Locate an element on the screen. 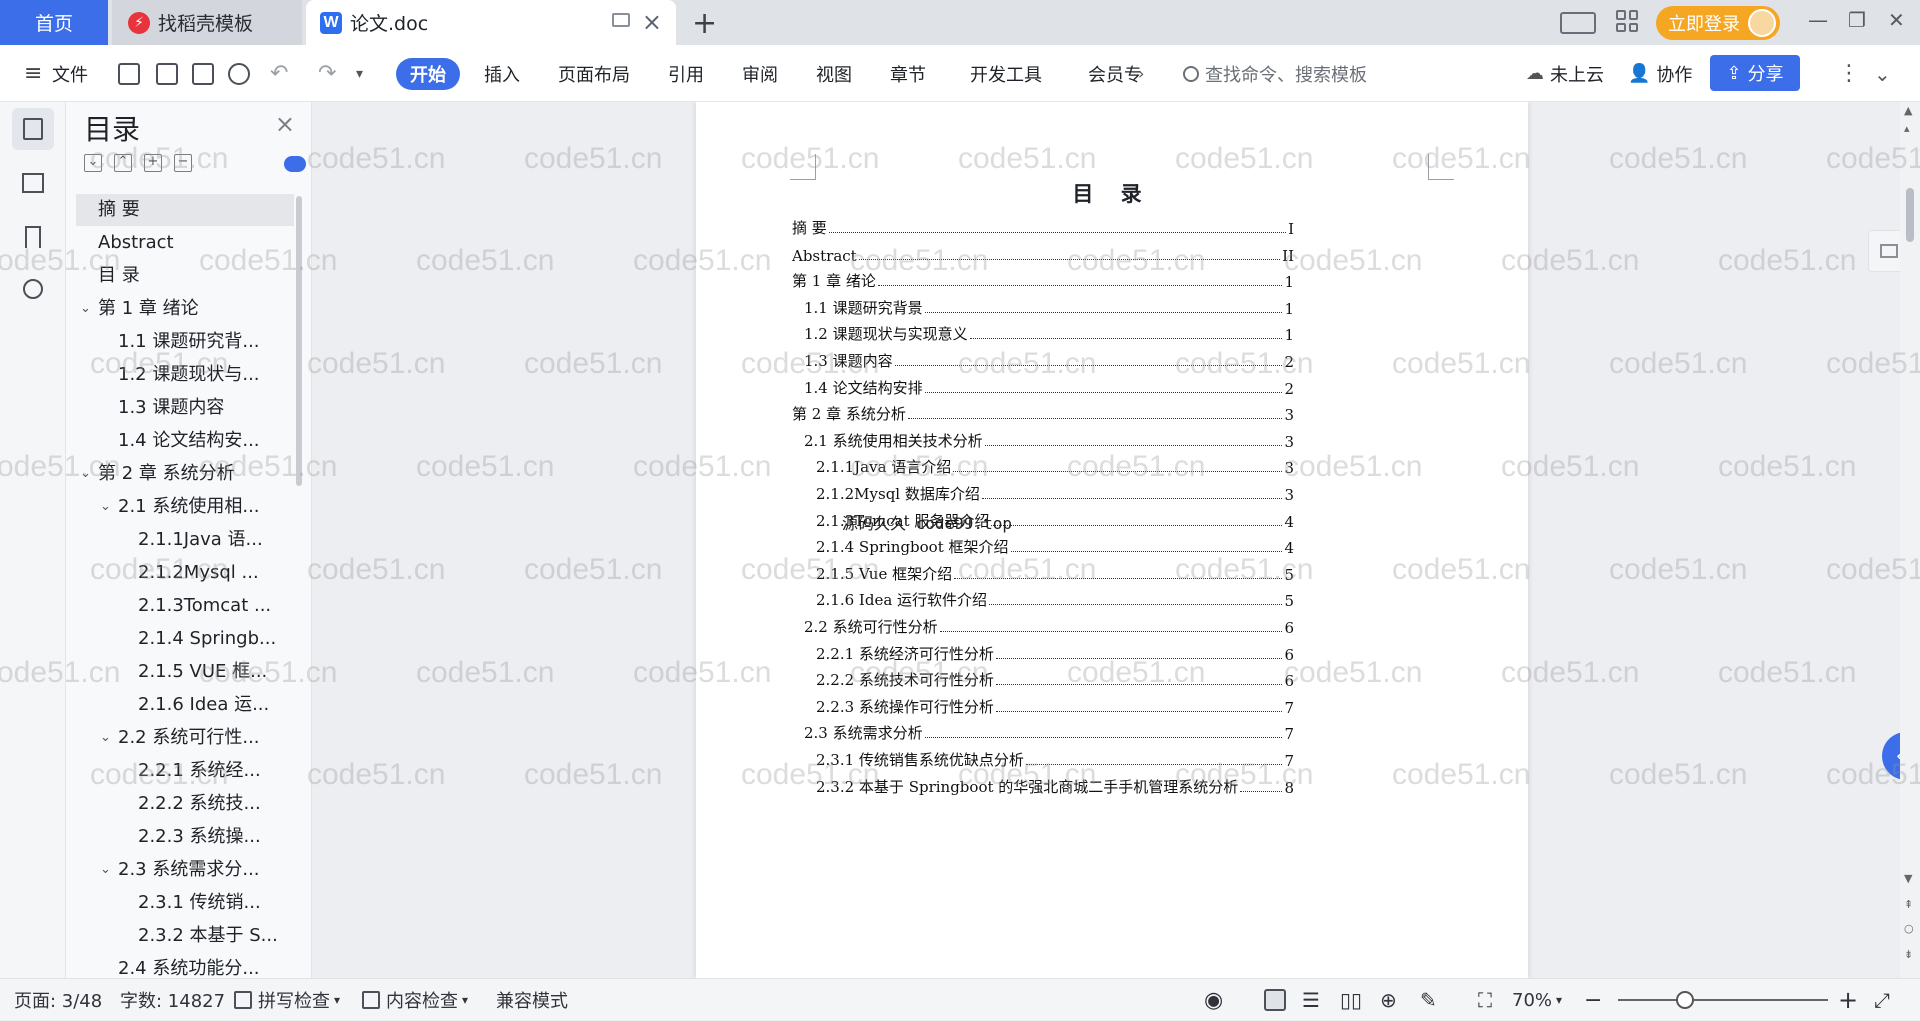  toc-entry: 2.1.4 Springboot 框架介绍 4 is located at coordinates (1055, 545).